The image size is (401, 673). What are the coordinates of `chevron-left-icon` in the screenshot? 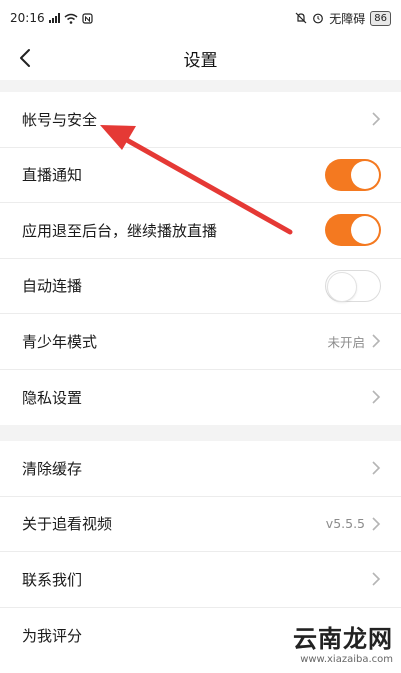 It's located at (25, 58).